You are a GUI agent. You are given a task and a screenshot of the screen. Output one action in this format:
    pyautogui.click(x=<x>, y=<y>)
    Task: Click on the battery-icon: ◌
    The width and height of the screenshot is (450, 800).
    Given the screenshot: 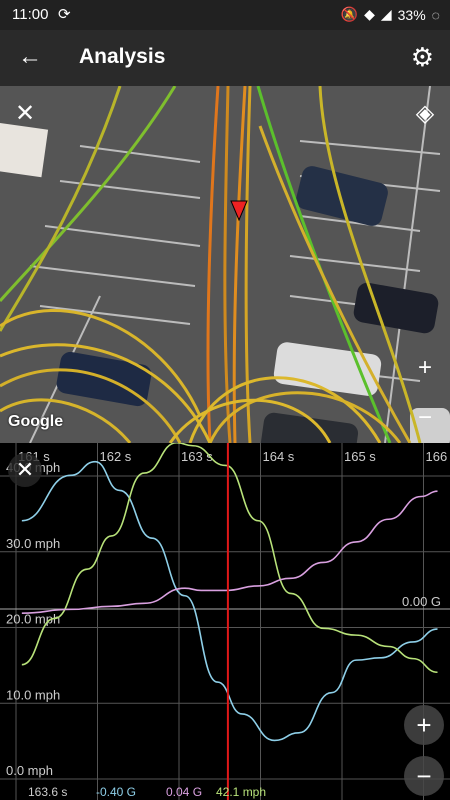 What is the action you would take?
    pyautogui.click(x=435, y=14)
    